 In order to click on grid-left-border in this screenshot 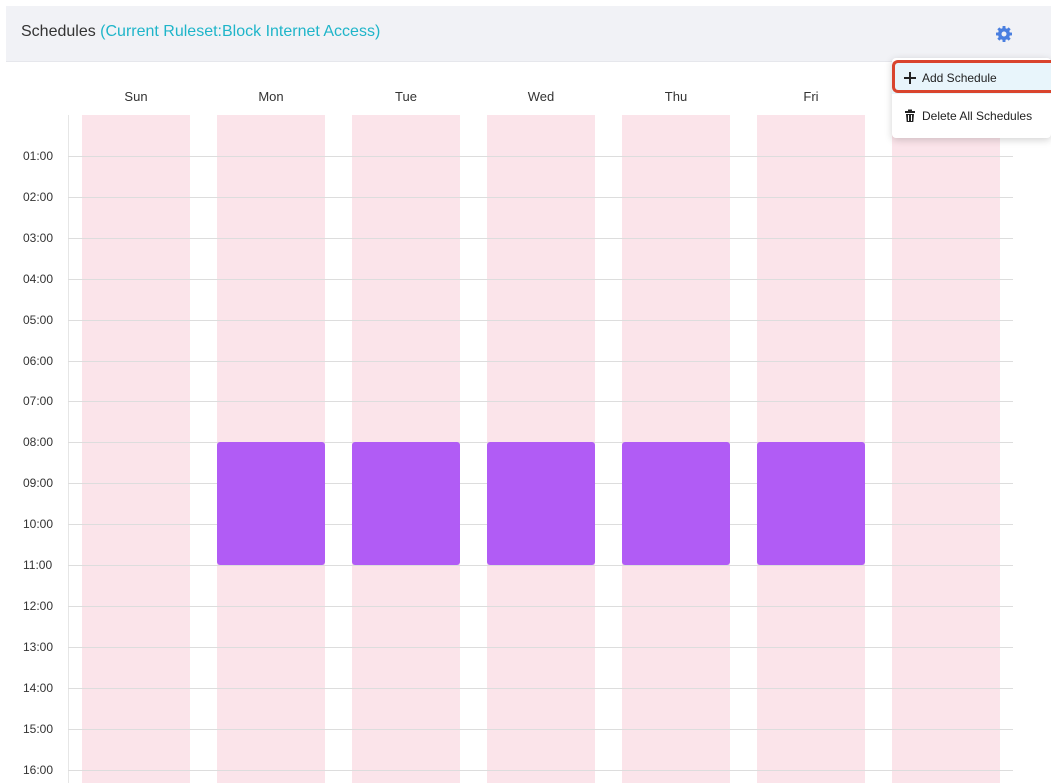, I will do `click(68, 449)`.